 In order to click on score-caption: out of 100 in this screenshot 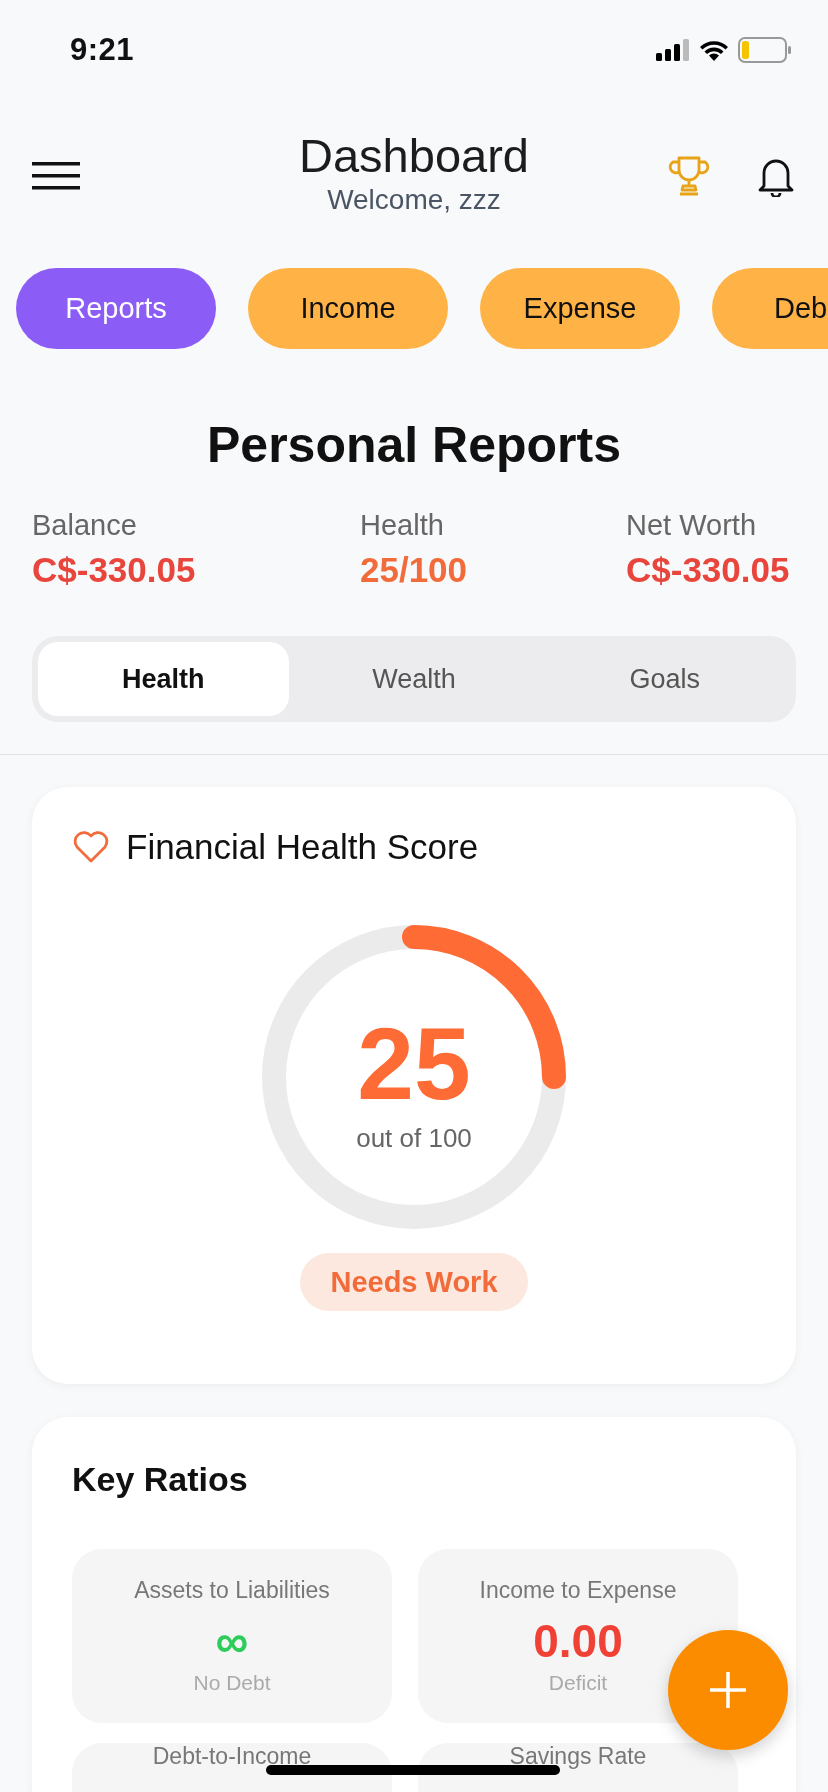, I will do `click(414, 1138)`.